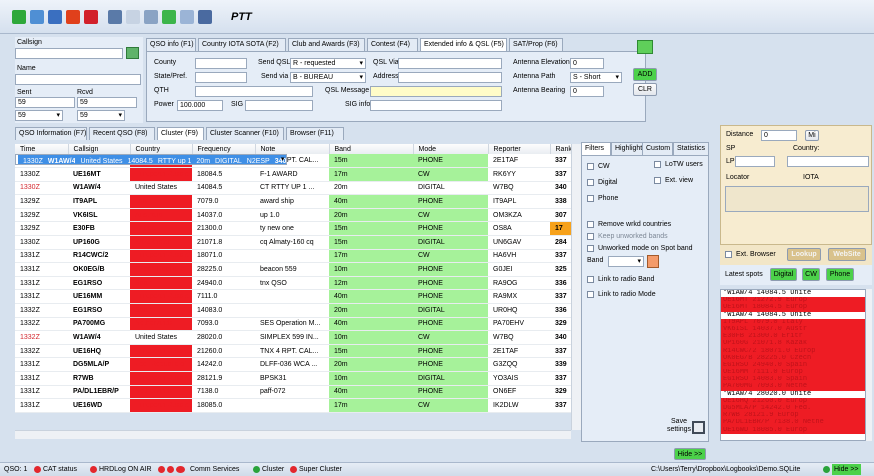  What do you see at coordinates (320, 469) in the screenshot?
I see `super-cluster-label: Super Cluster` at bounding box center [320, 469].